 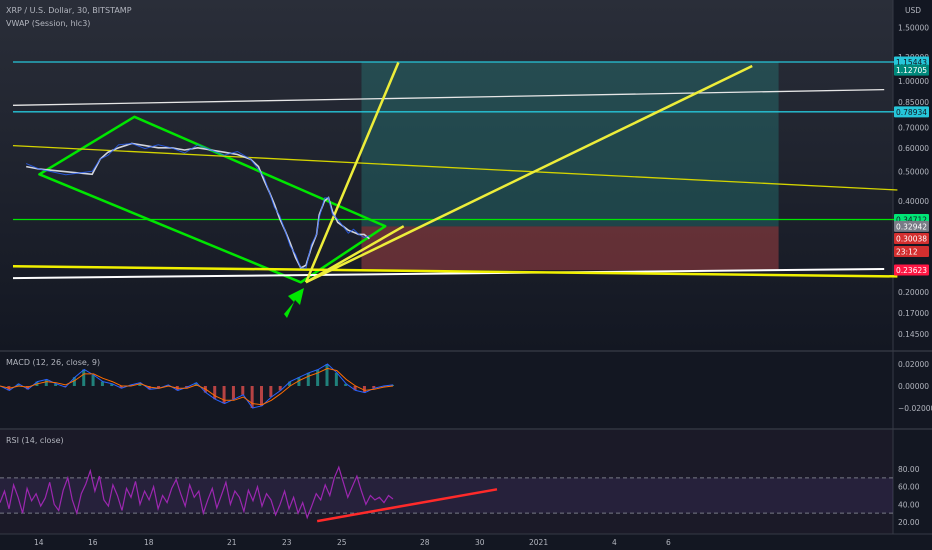 I want to click on time-tick-label: 6, so click(x=668, y=542).